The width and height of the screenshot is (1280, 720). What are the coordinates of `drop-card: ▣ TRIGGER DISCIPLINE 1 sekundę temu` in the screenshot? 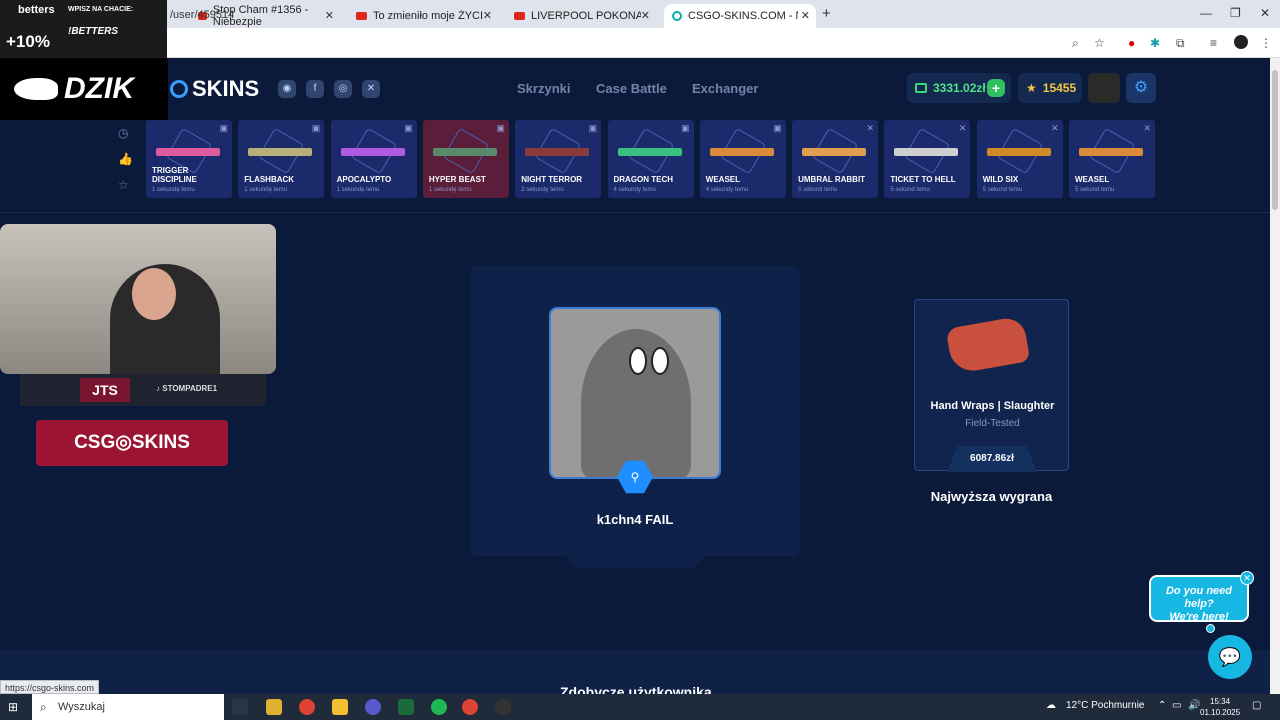 It's located at (189, 159).